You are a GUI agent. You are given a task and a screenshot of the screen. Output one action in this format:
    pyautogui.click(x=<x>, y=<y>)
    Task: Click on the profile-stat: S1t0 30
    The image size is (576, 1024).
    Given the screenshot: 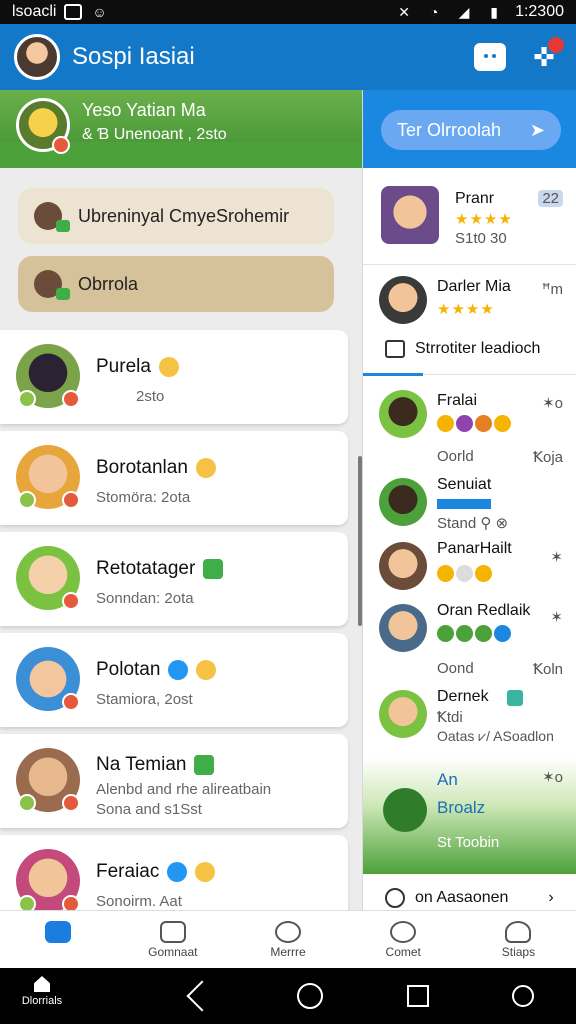 What is the action you would take?
    pyautogui.click(x=481, y=238)
    